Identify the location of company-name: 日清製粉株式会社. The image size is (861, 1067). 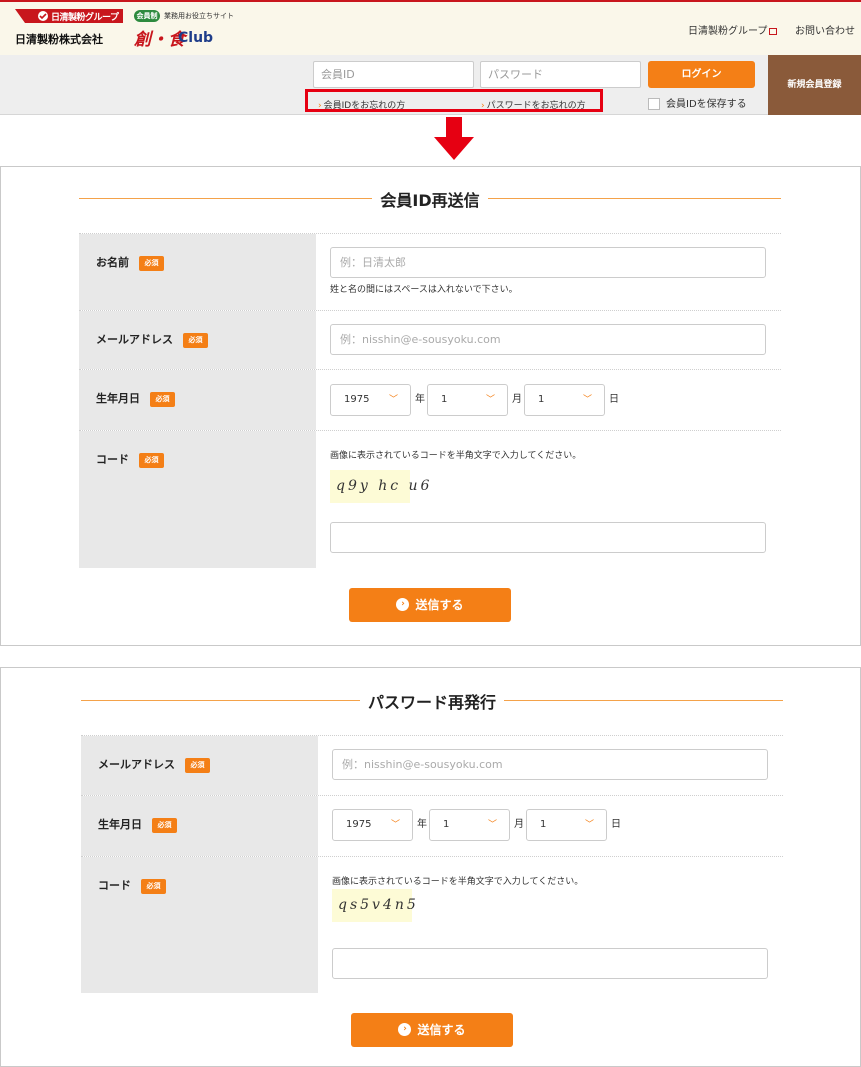
(59, 39).